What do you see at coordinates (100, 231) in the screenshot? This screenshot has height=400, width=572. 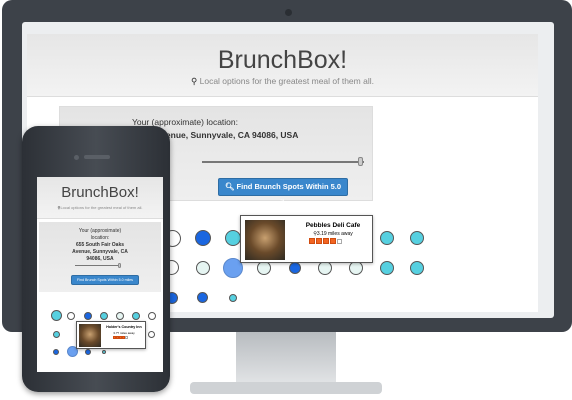 I see `label-line: Your (approximate)` at bounding box center [100, 231].